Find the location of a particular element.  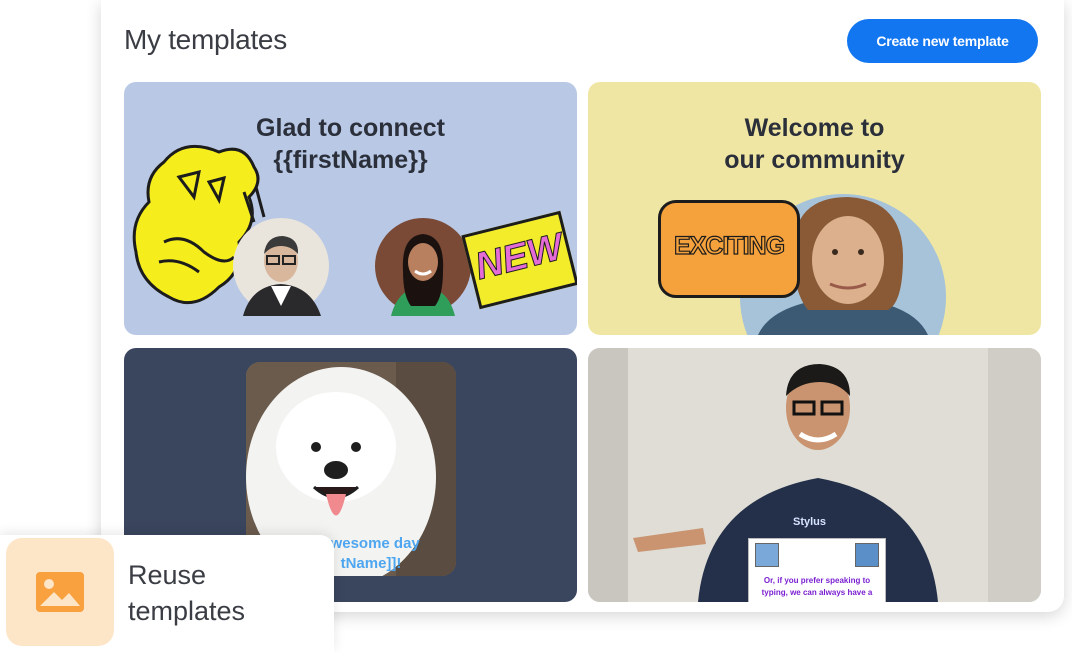

card-headline: Glad to connect {{firstName}} is located at coordinates (350, 144).